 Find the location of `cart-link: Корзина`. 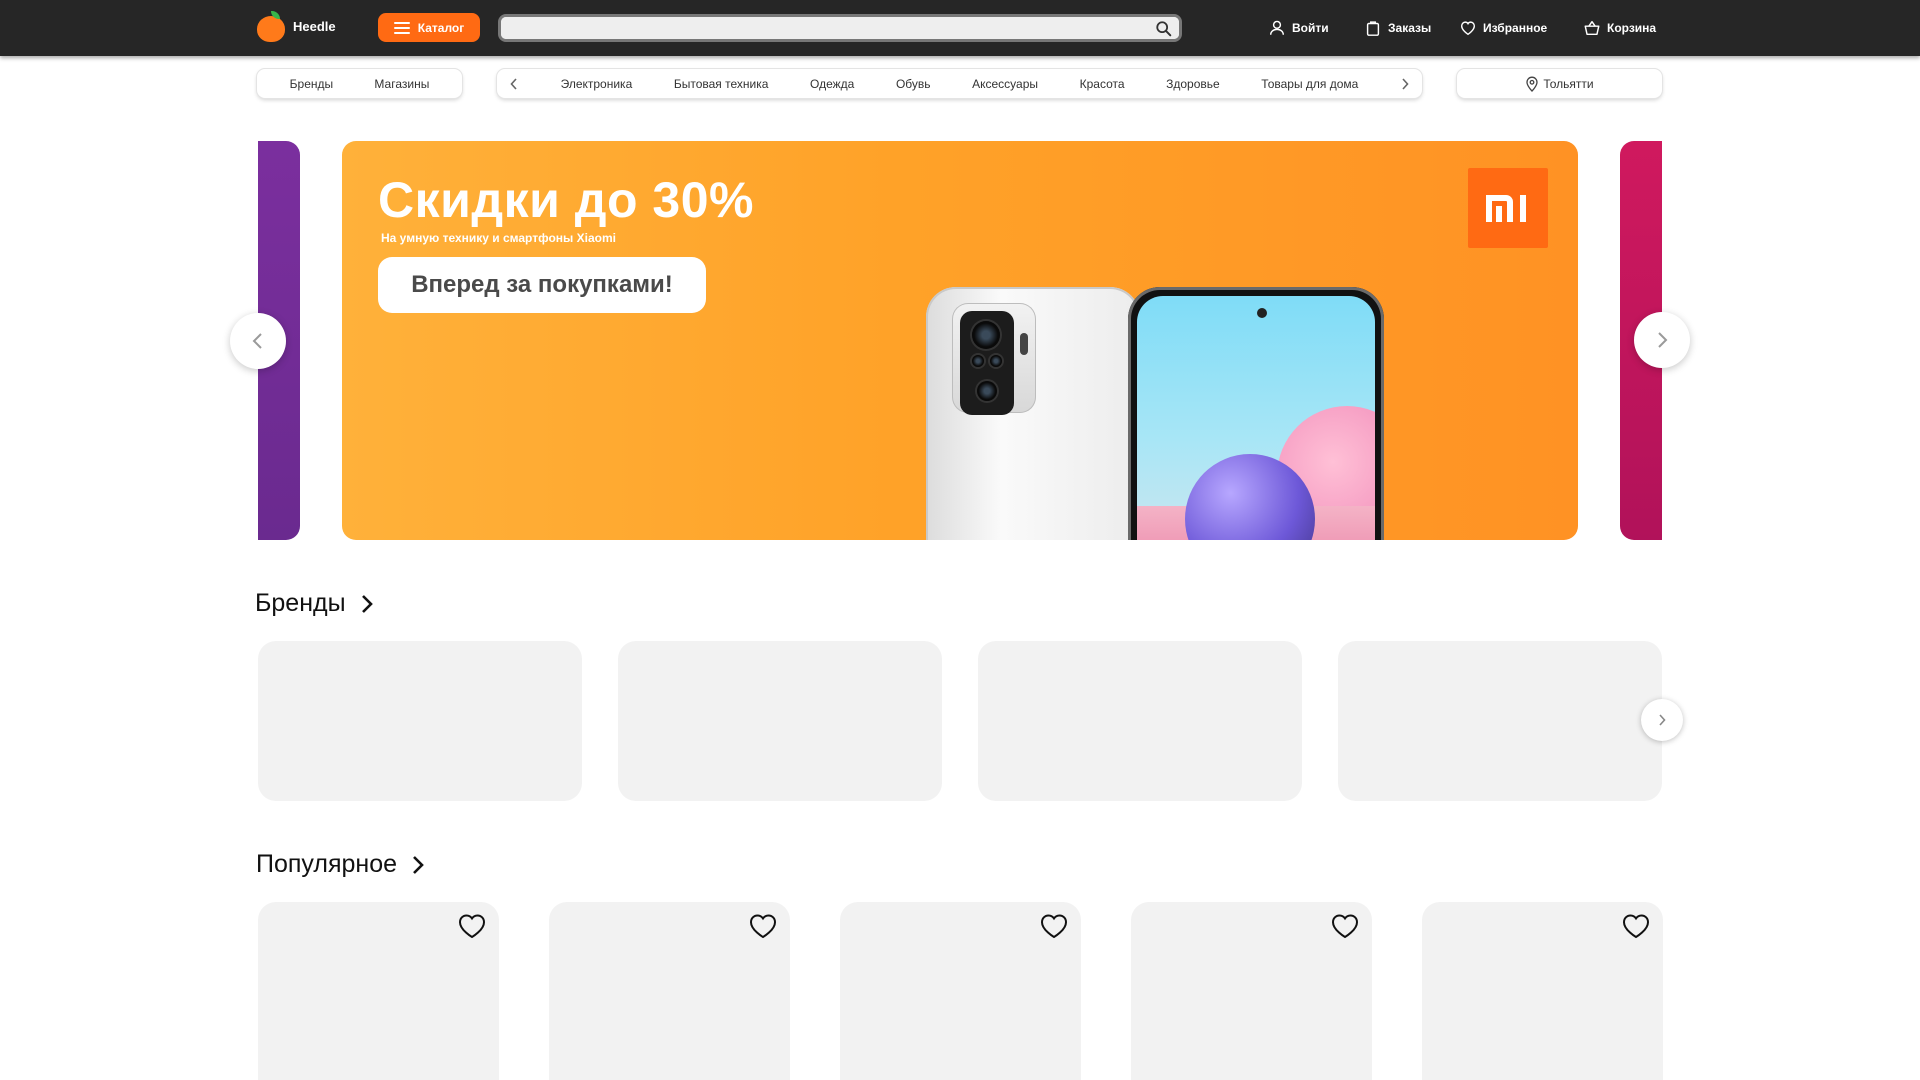

cart-link: Корзина is located at coordinates (1619, 28).